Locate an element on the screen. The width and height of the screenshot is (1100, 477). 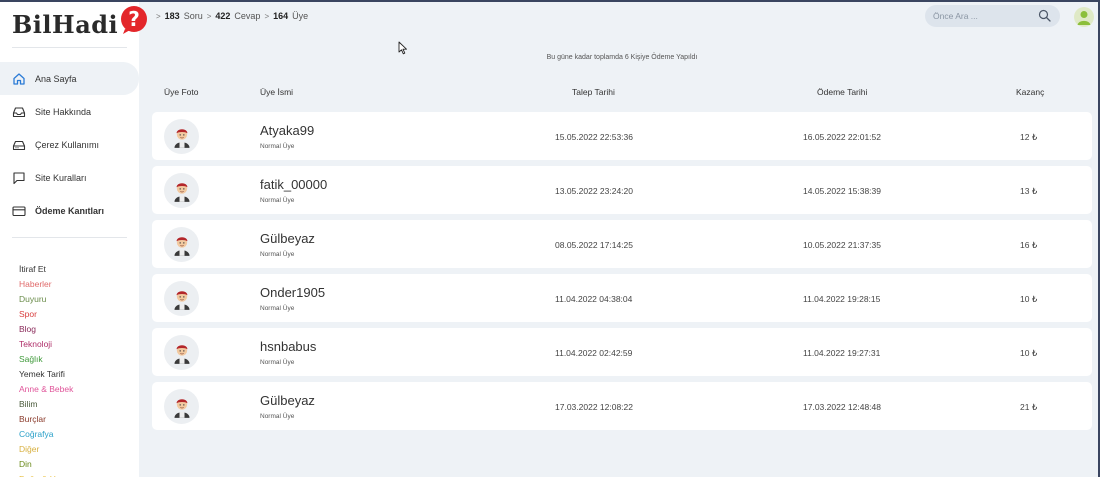
home-icon is located at coordinates (19, 79).